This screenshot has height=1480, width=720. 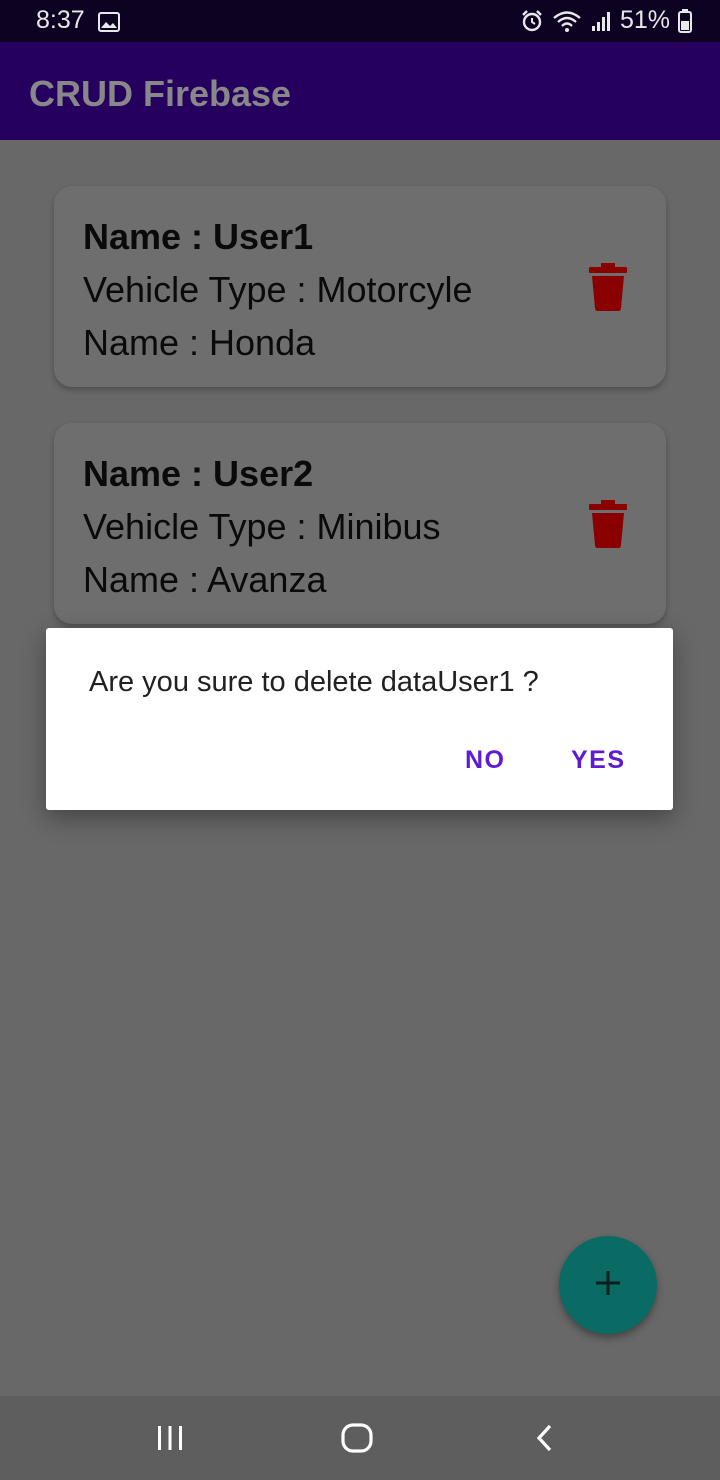 What do you see at coordinates (109, 24) in the screenshot?
I see `gallery-icon` at bounding box center [109, 24].